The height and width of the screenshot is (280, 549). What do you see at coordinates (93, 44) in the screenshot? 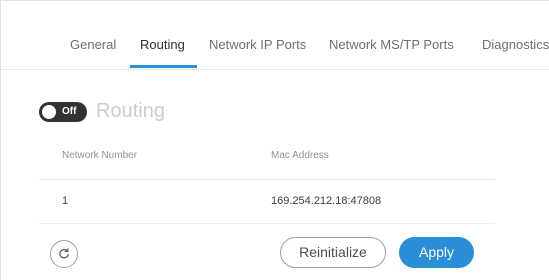
I see `tab-general: General` at bounding box center [93, 44].